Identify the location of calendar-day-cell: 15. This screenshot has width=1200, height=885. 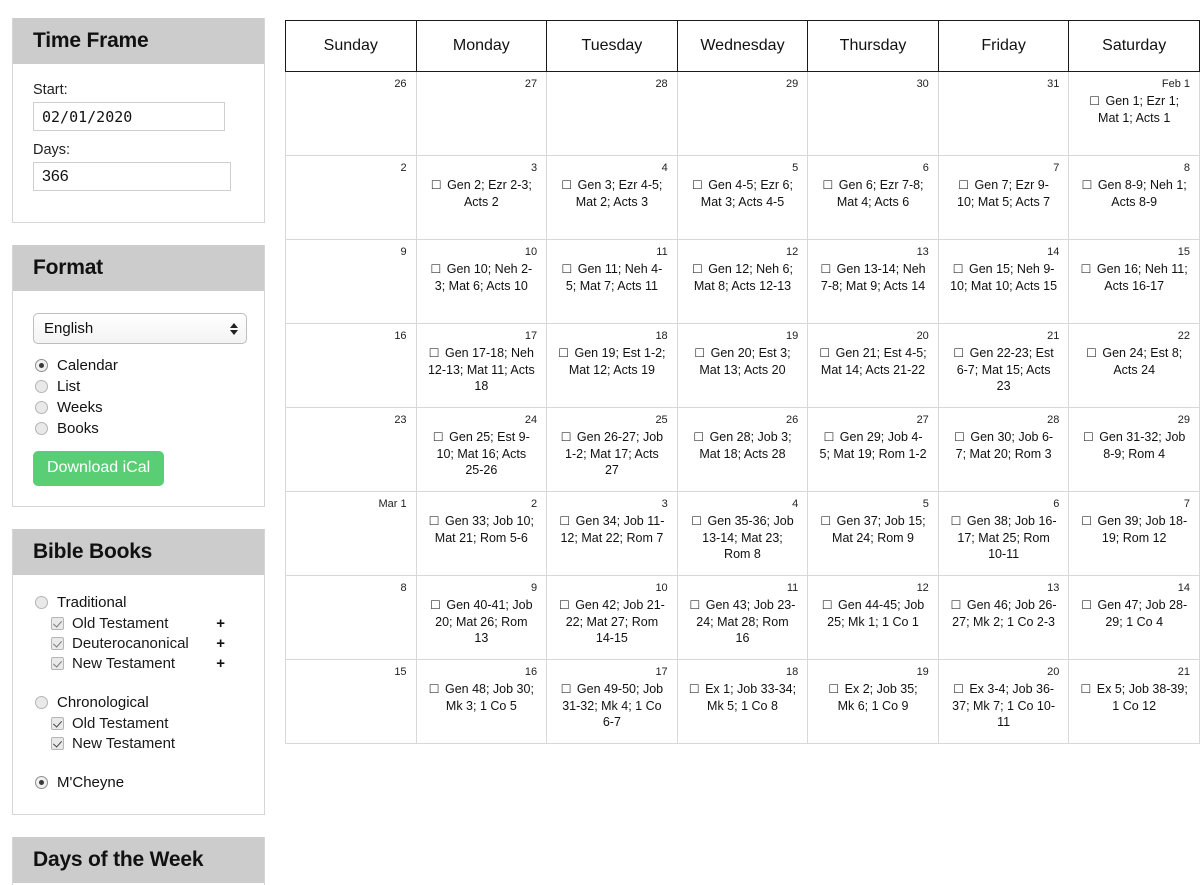
(351, 701).